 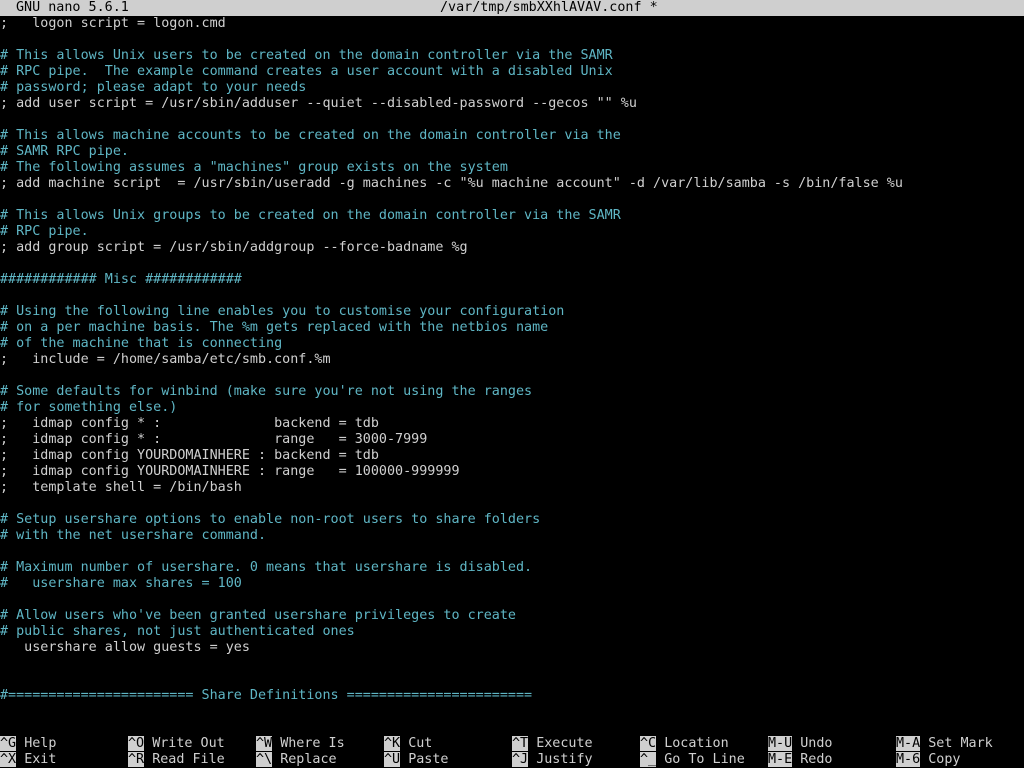 I want to click on shortcut-key: ^_, so click(x=648, y=759).